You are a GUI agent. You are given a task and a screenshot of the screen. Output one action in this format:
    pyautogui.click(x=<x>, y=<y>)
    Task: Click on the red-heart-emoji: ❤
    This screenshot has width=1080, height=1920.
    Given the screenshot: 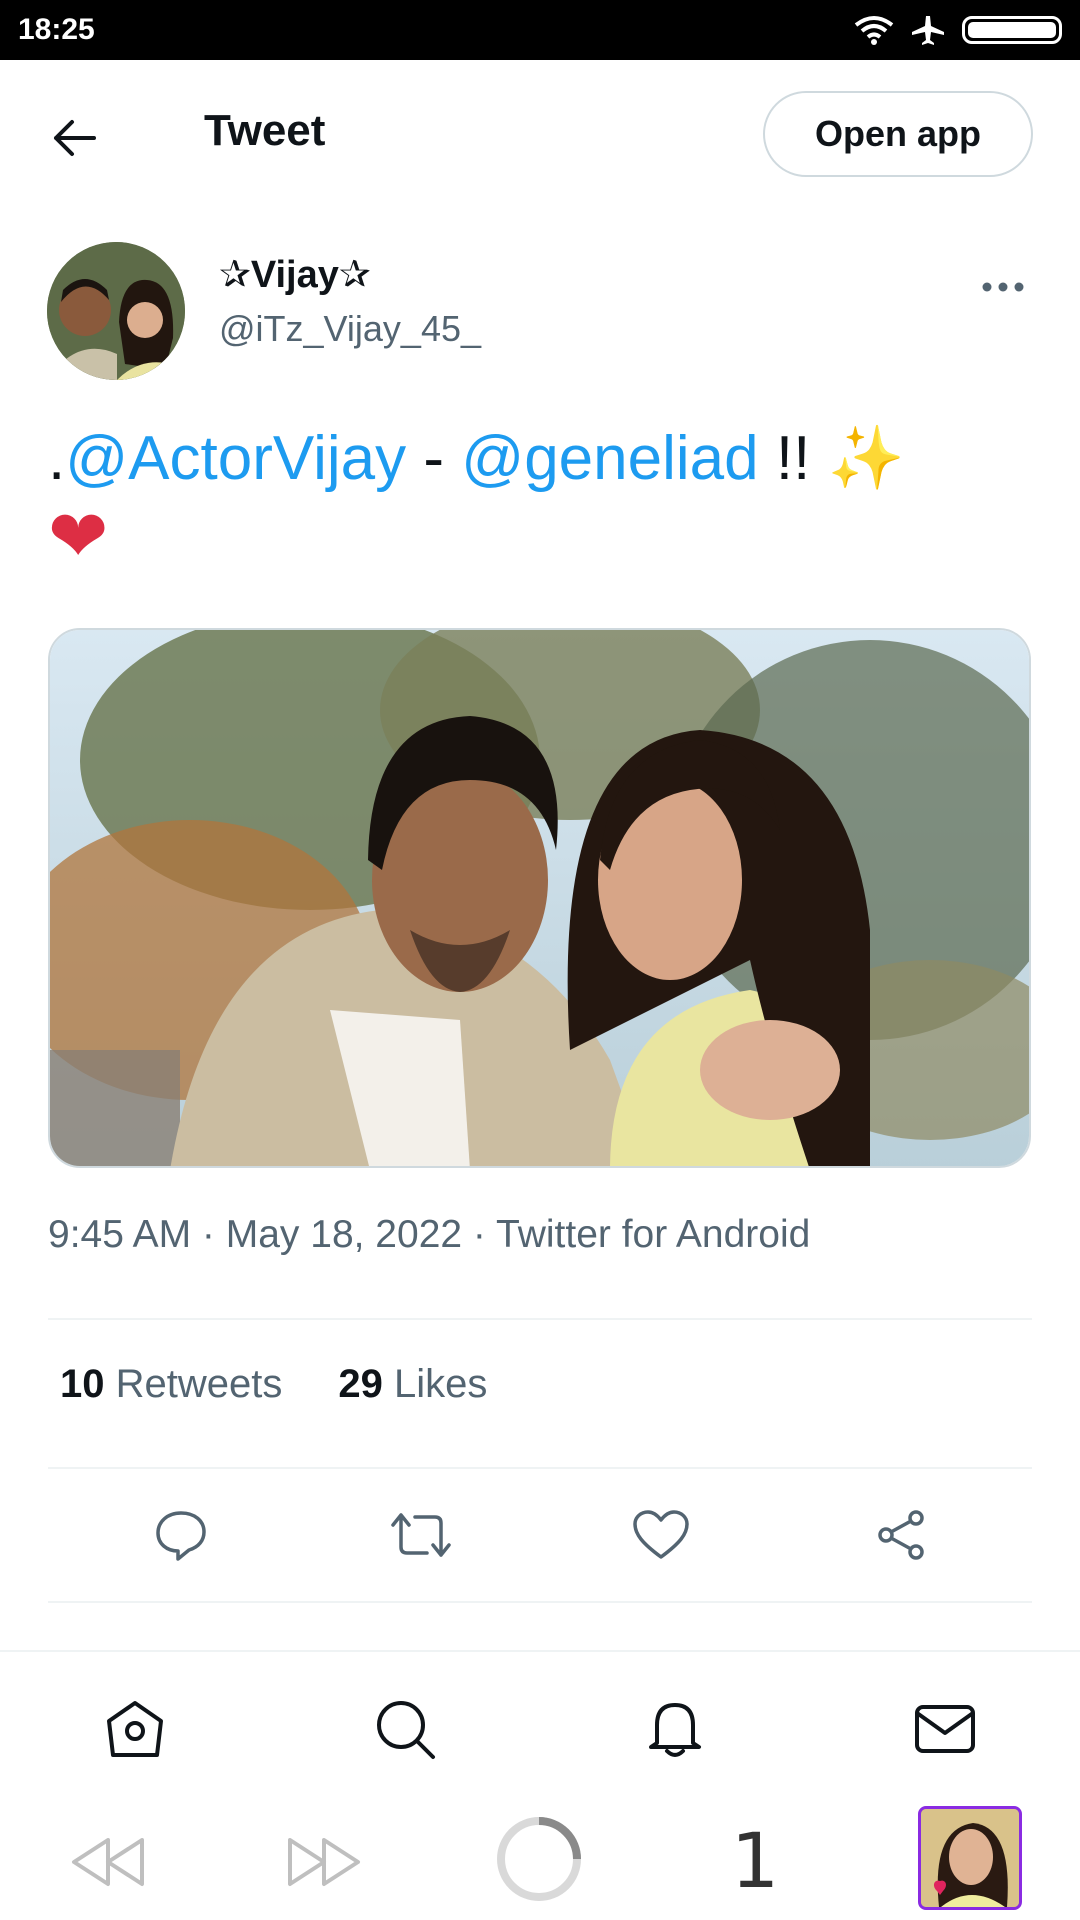 What is the action you would take?
    pyautogui.click(x=78, y=537)
    